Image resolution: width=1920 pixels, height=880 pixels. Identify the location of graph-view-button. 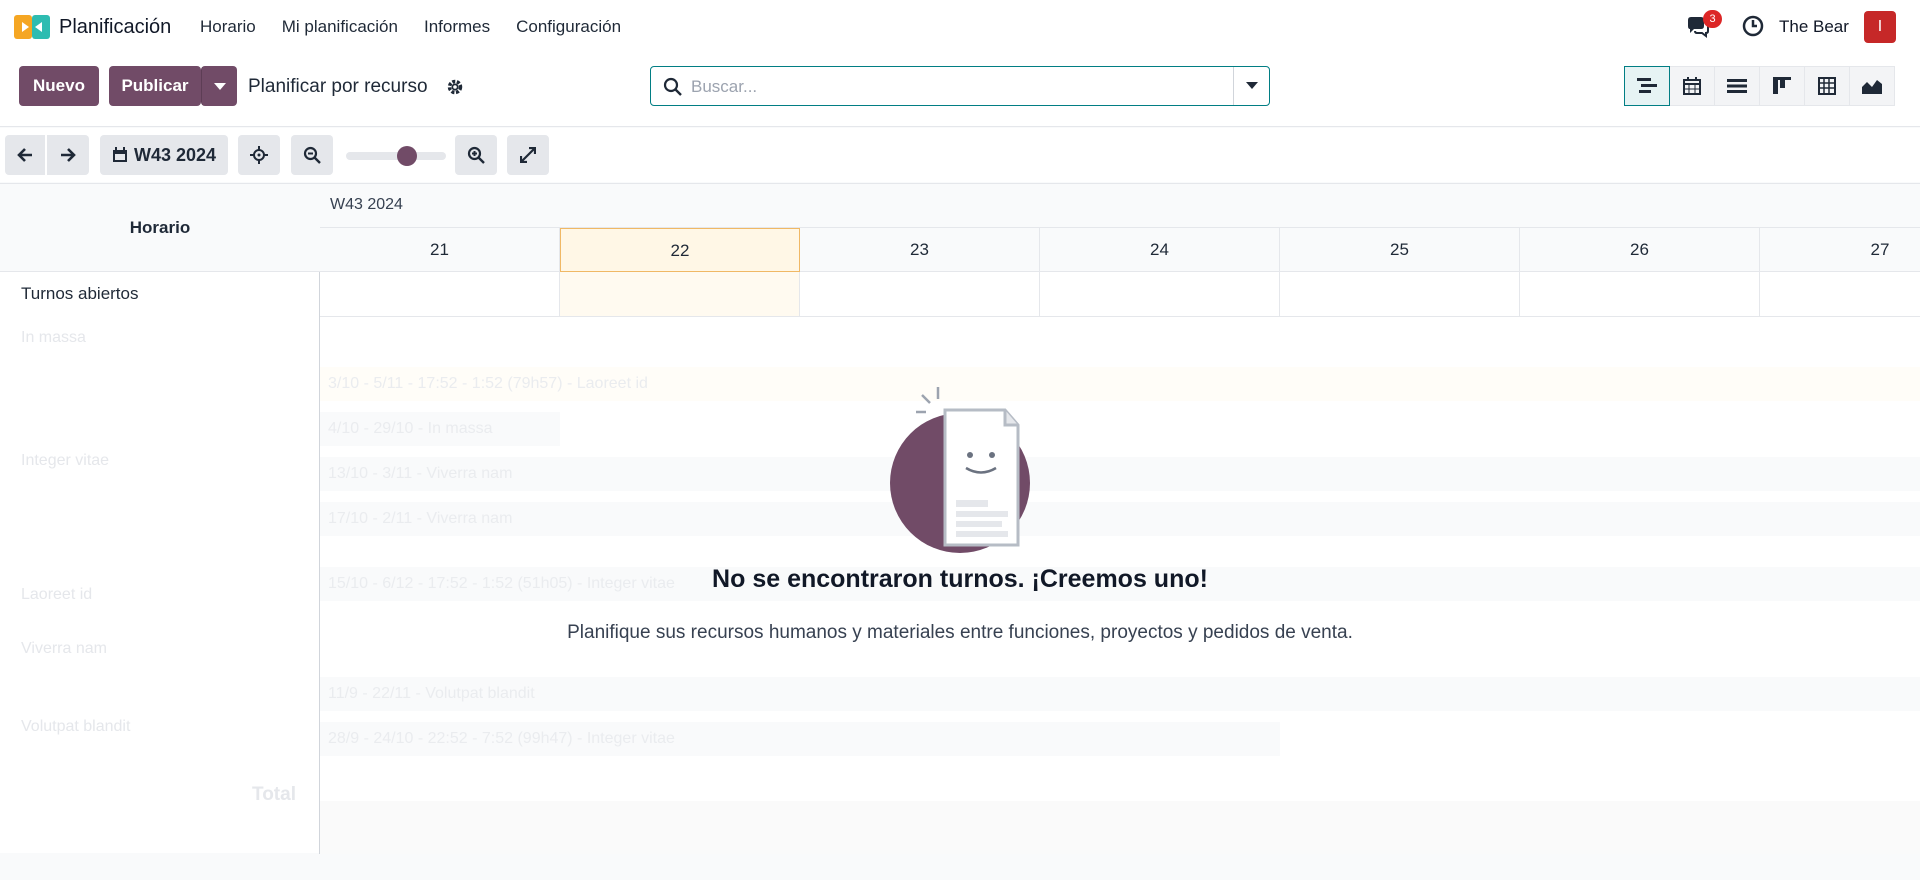
(1872, 86).